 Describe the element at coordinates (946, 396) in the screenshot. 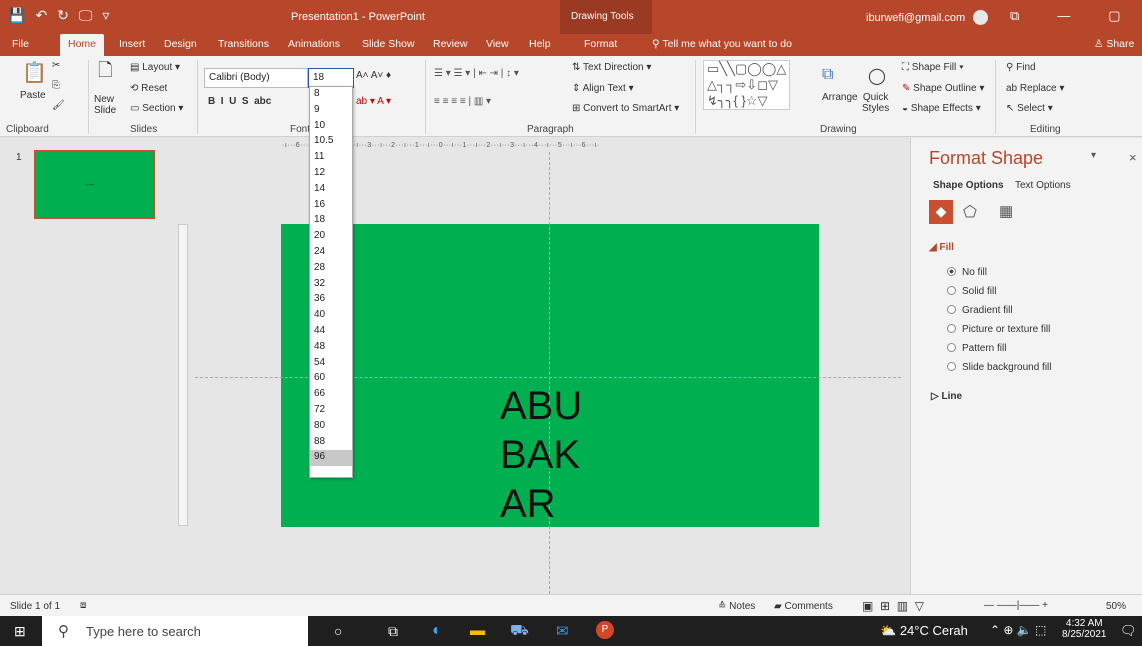

I see `line-heading: ▷ Line` at that location.